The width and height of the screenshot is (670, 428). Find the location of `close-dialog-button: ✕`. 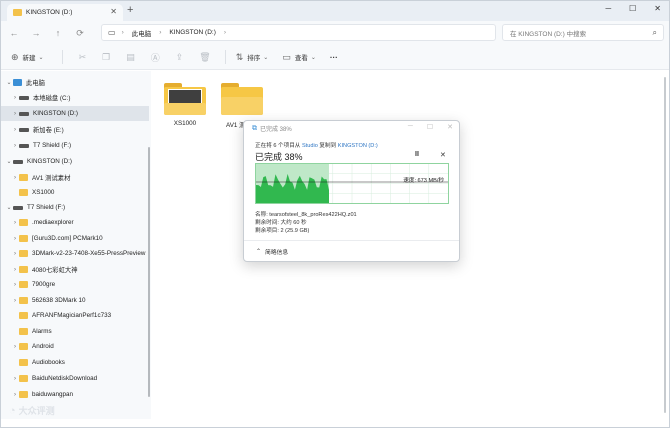

close-dialog-button: ✕ is located at coordinates (450, 127).